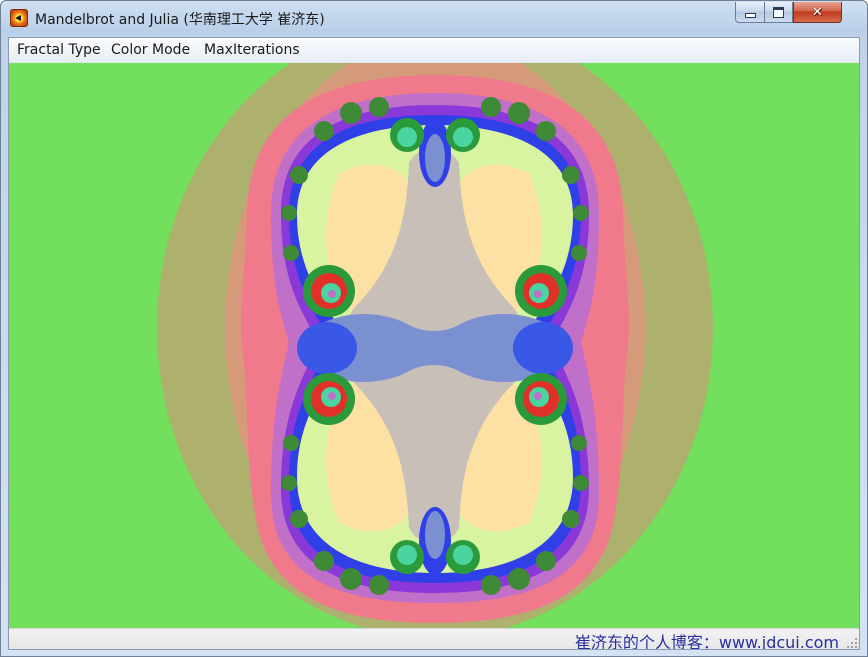  I want to click on menu-max-iterations: MaxIterations, so click(252, 50).